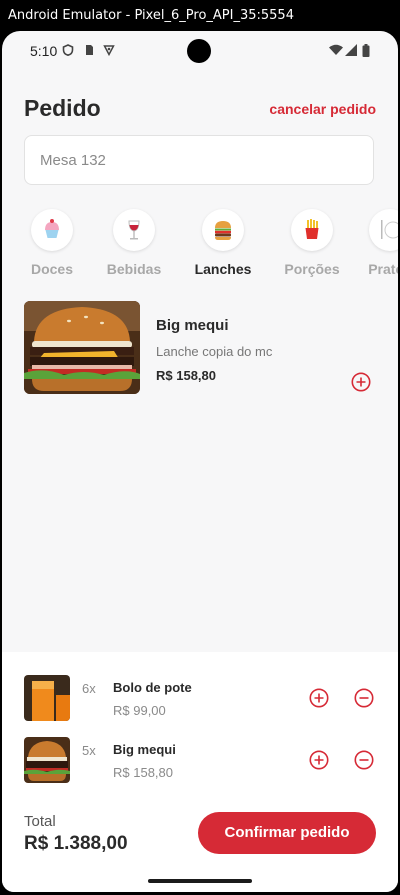 This screenshot has height=895, width=400. Describe the element at coordinates (366, 50) in the screenshot. I see `battery-icon` at that location.